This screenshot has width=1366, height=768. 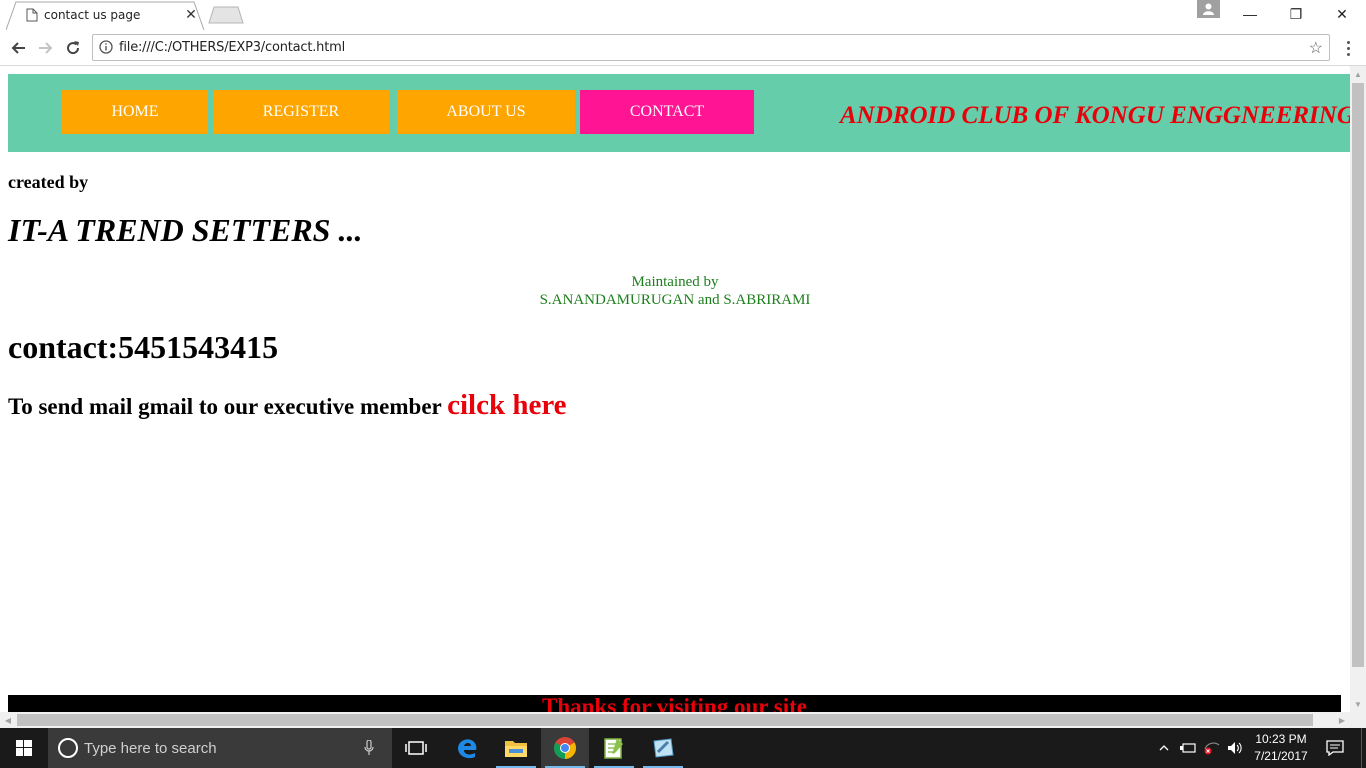 I want to click on close-window-button: ✕, so click(x=1342, y=14).